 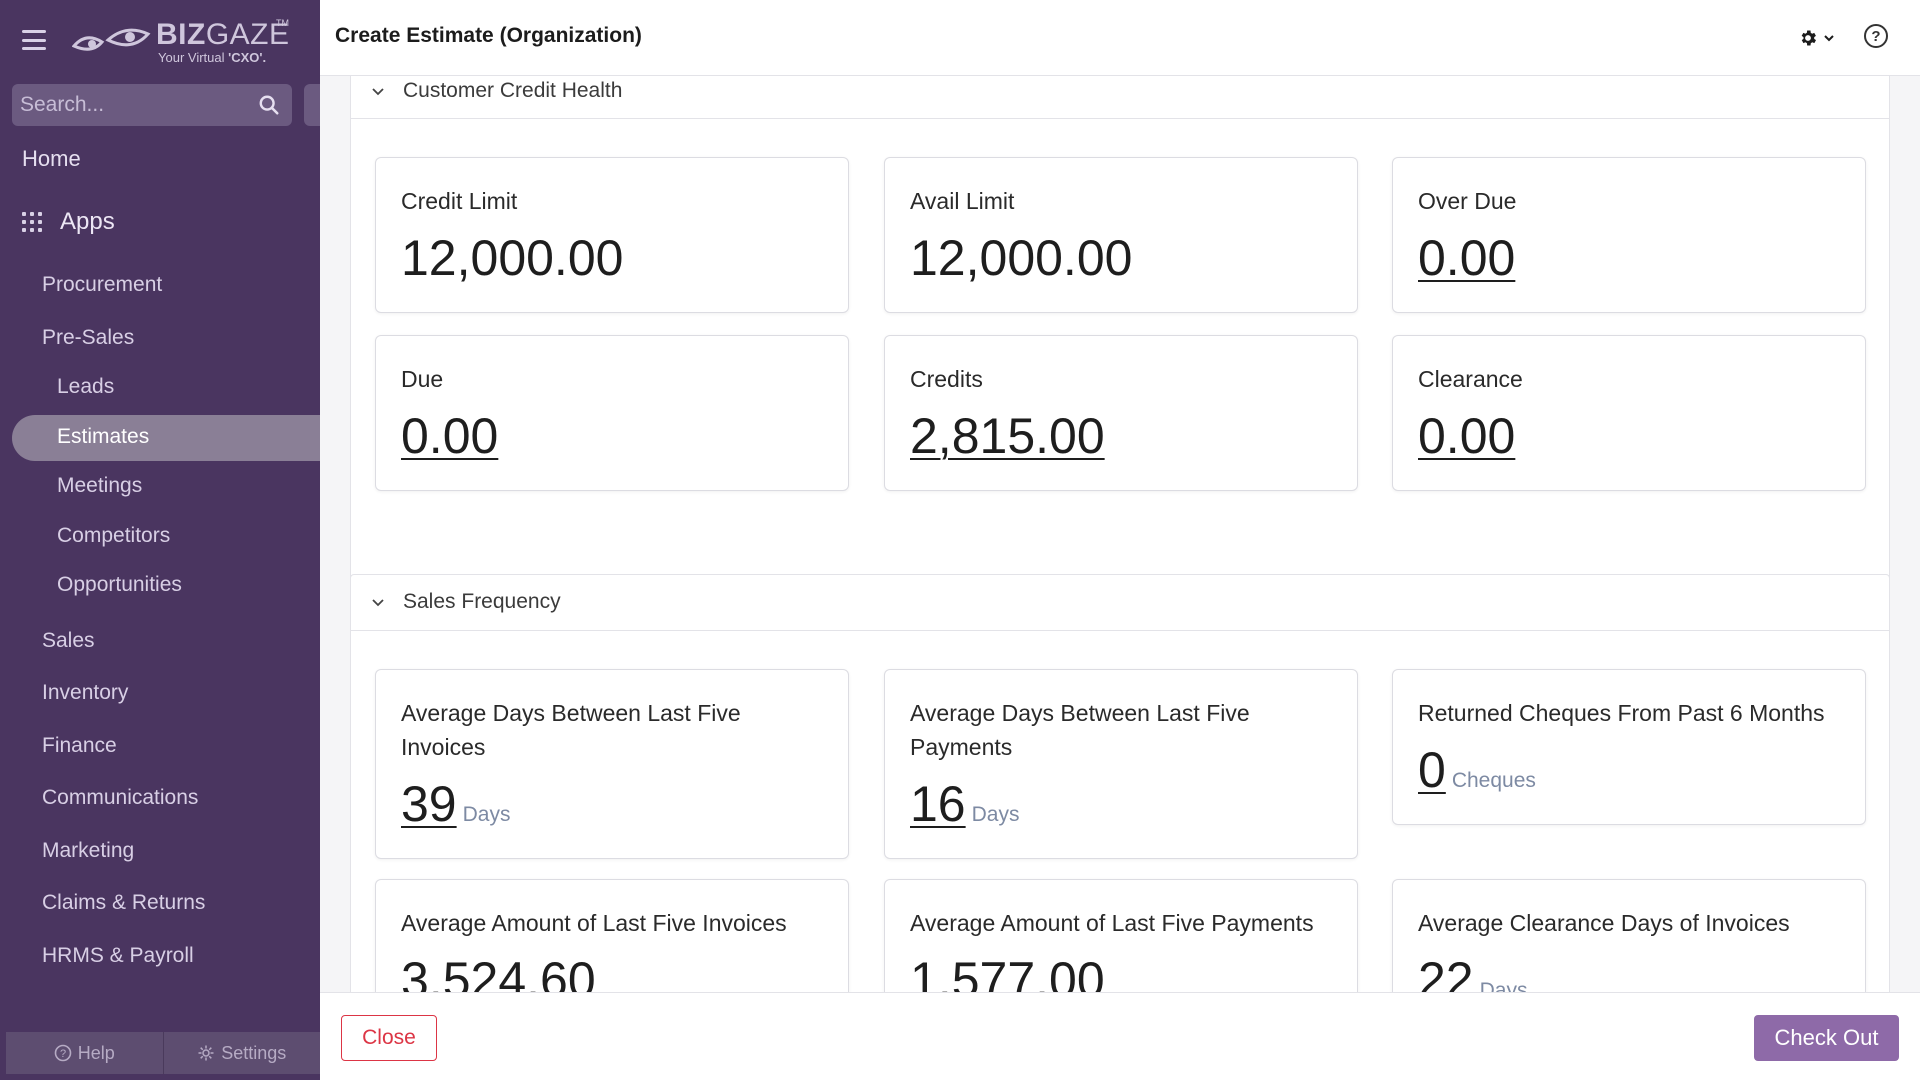 What do you see at coordinates (223, 34) in the screenshot?
I see `logo-text: BIZGAZE` at bounding box center [223, 34].